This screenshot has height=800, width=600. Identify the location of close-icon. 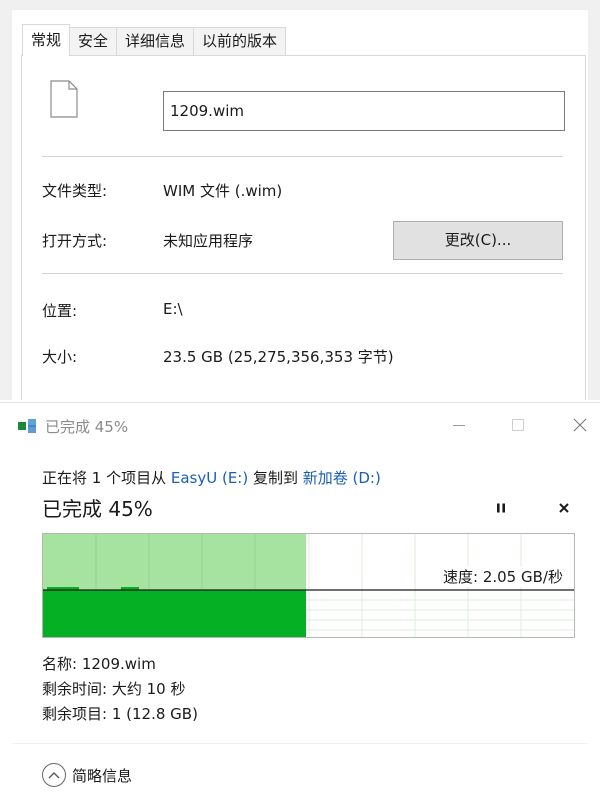
(580, 425).